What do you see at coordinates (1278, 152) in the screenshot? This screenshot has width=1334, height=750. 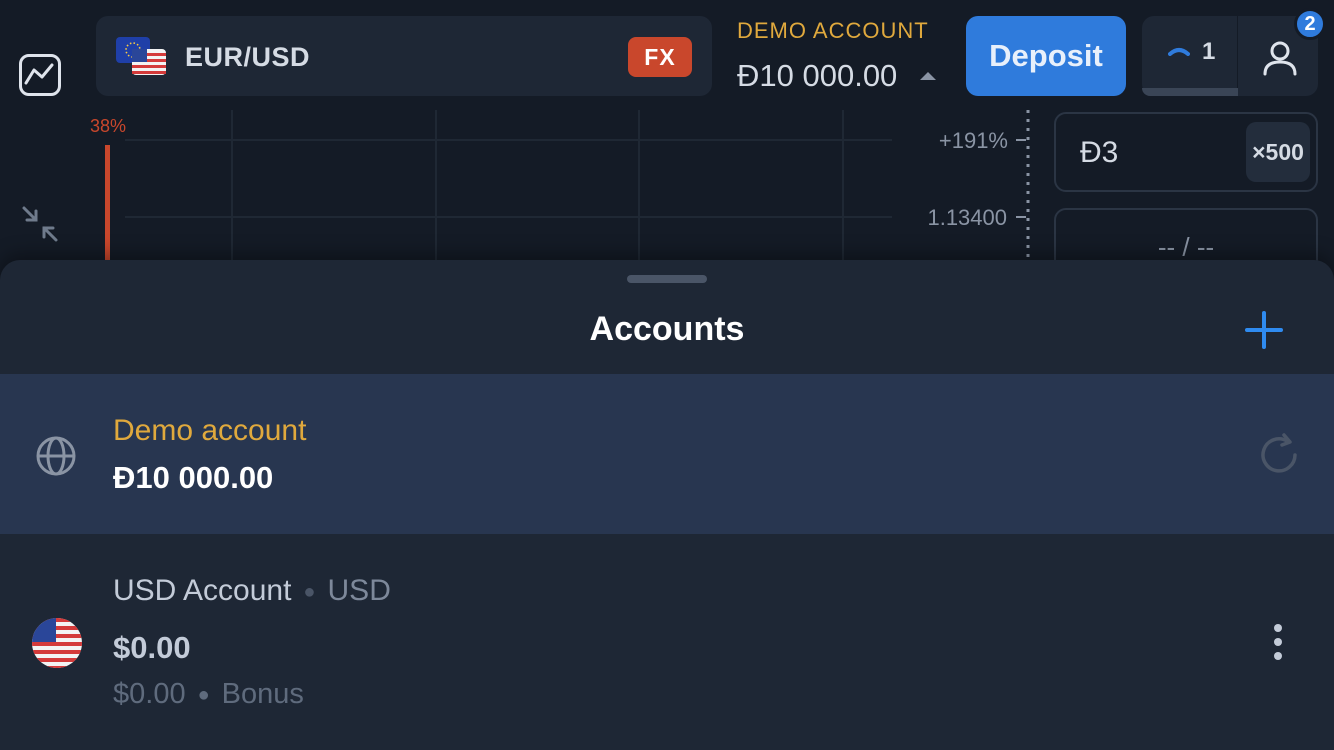 I see `multiplier-button: ×500` at bounding box center [1278, 152].